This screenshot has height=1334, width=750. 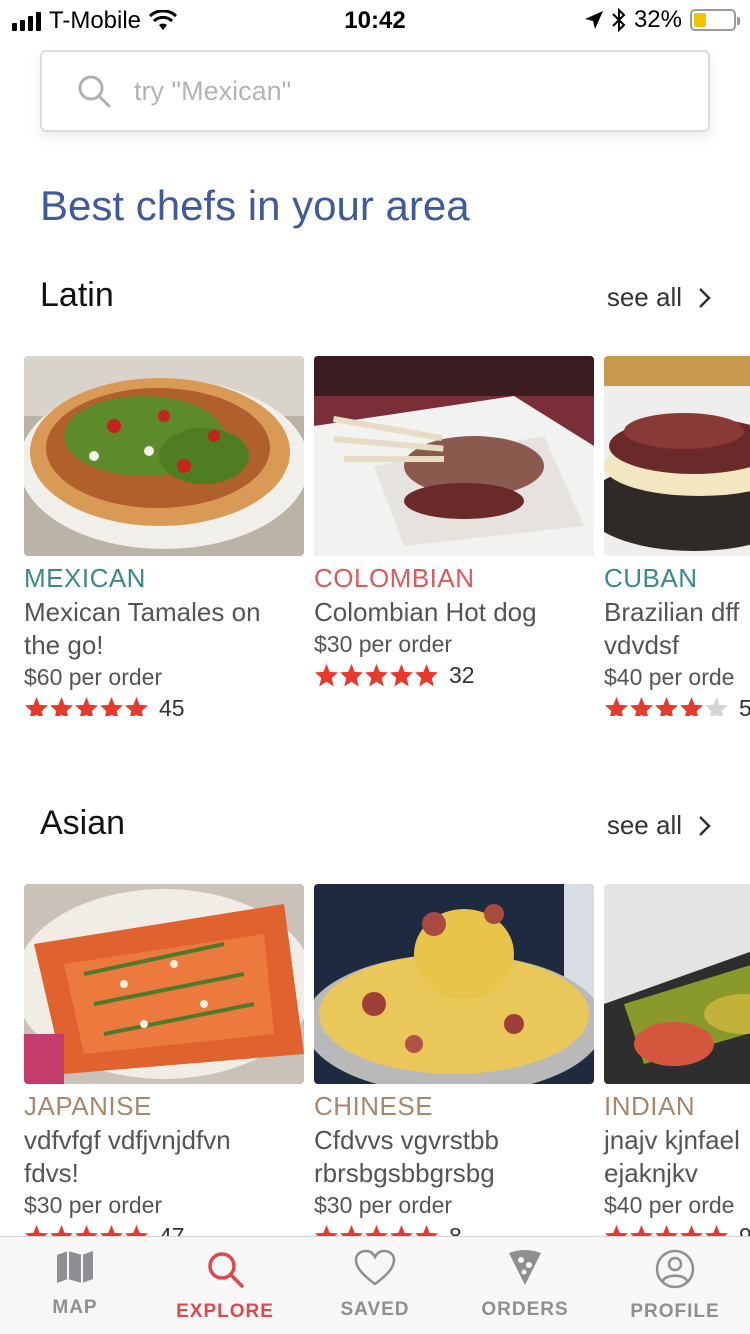 I want to click on battery-fill, so click(x=700, y=20).